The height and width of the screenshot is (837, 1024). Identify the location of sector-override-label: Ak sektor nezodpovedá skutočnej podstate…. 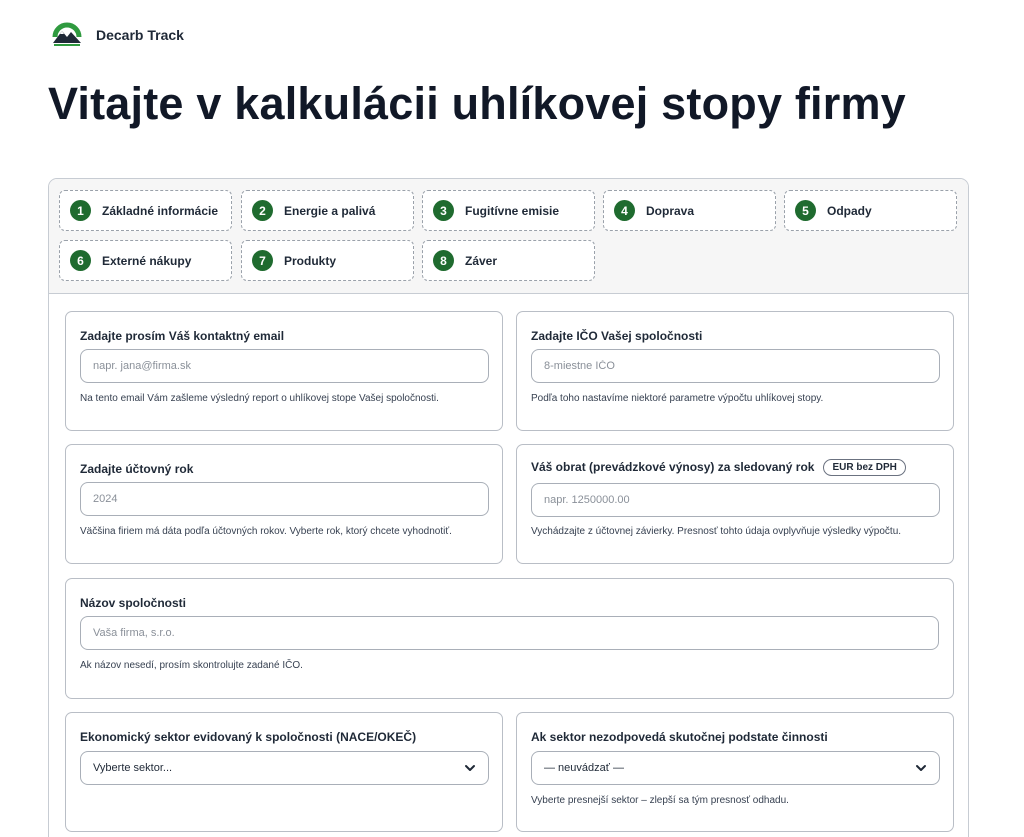
(679, 737).